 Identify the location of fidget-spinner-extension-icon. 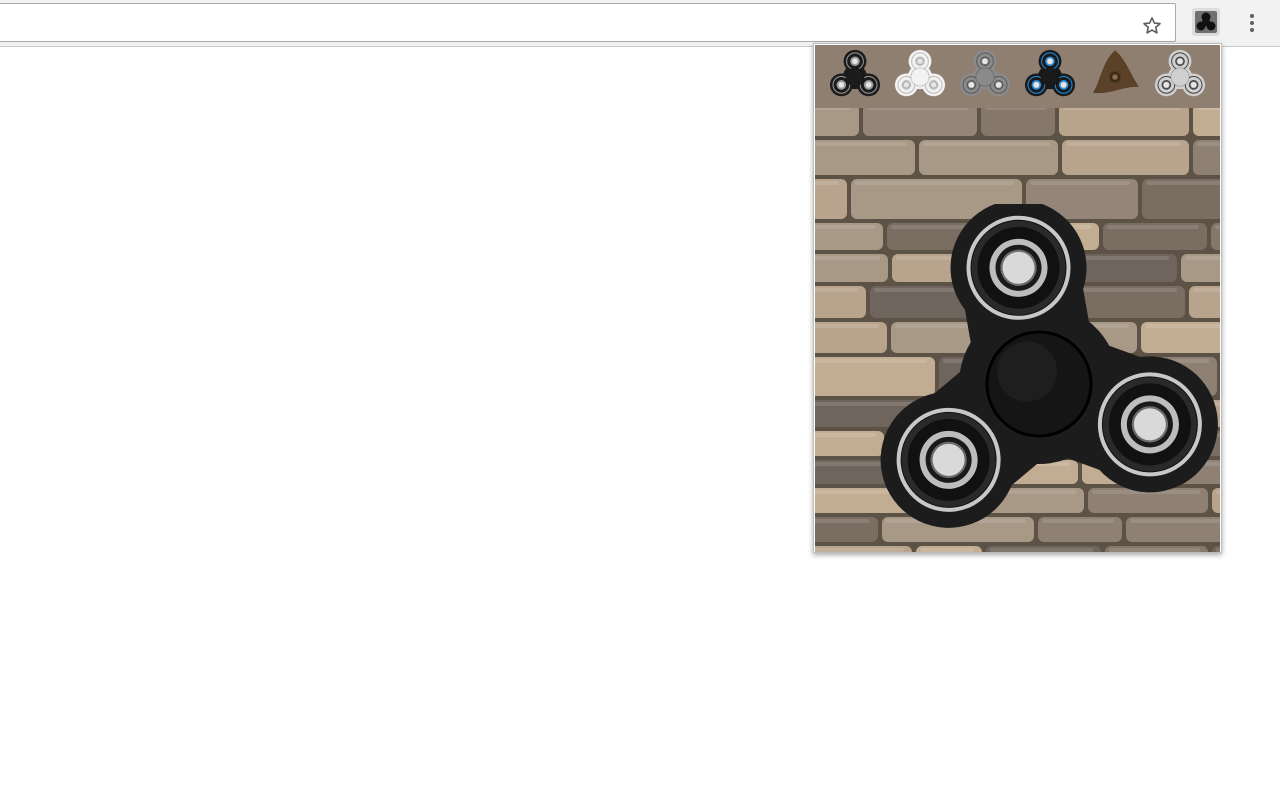
(1206, 22).